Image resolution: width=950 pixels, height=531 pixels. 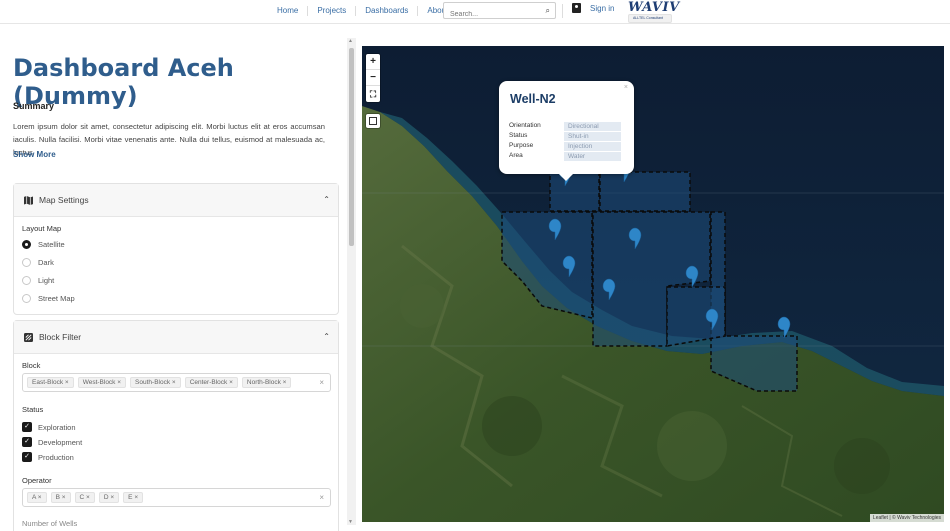 I want to click on nav-links: Home Projects Dashboards About, so click(x=362, y=11).